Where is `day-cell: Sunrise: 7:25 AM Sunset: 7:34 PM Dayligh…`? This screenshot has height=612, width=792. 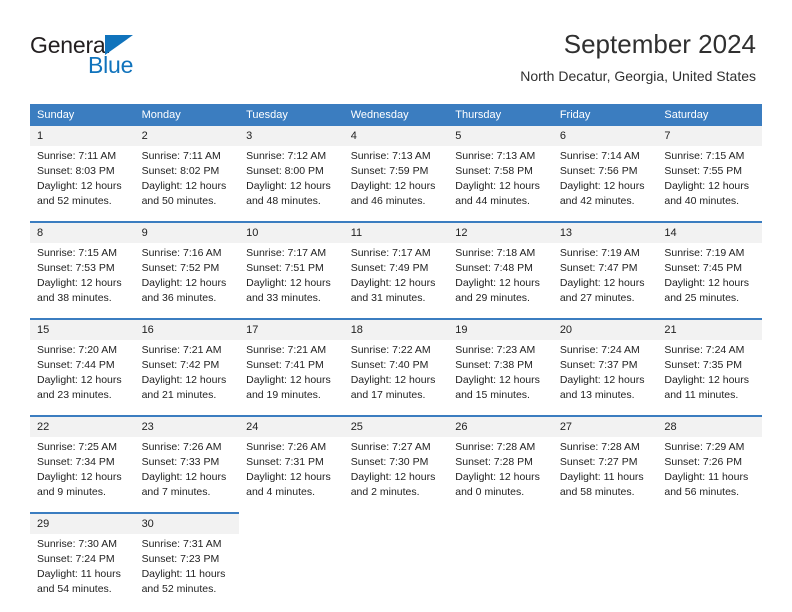 day-cell: Sunrise: 7:25 AM Sunset: 7:34 PM Dayligh… is located at coordinates (82, 475).